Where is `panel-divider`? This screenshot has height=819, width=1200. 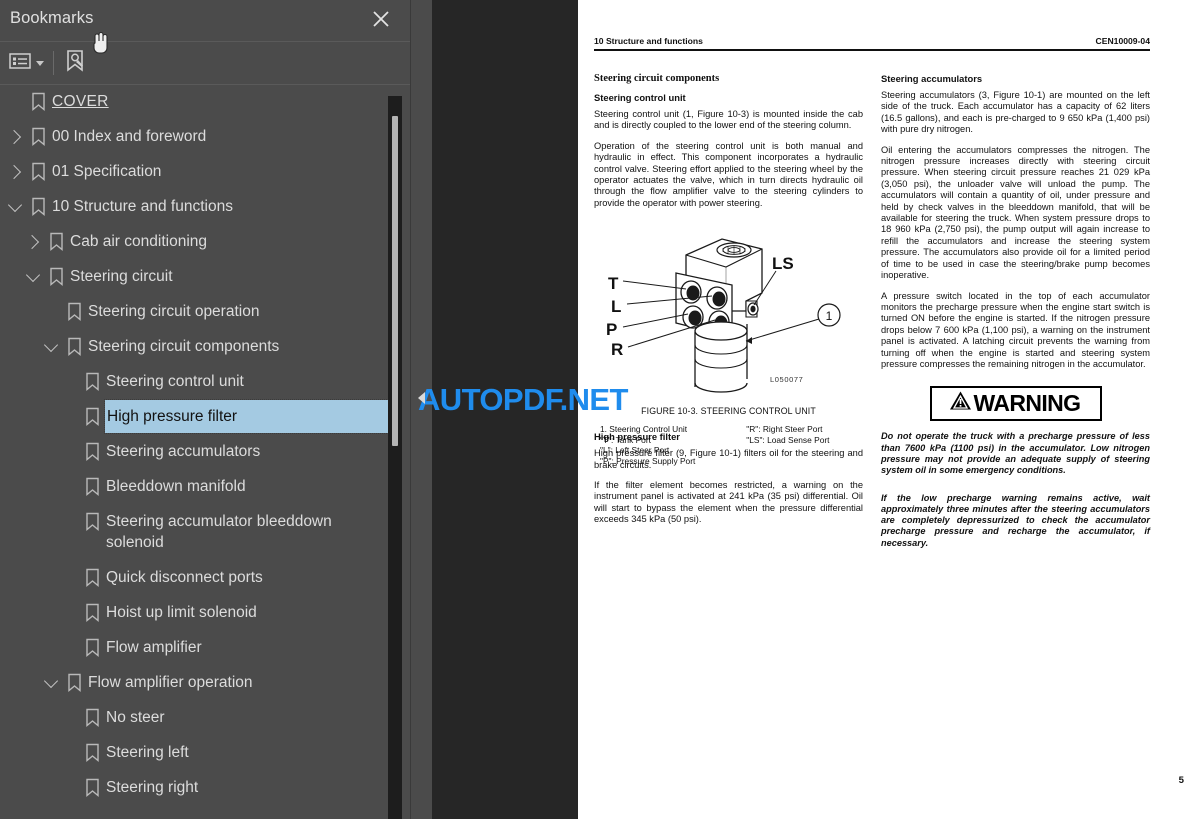 panel-divider is located at coordinates (421, 409).